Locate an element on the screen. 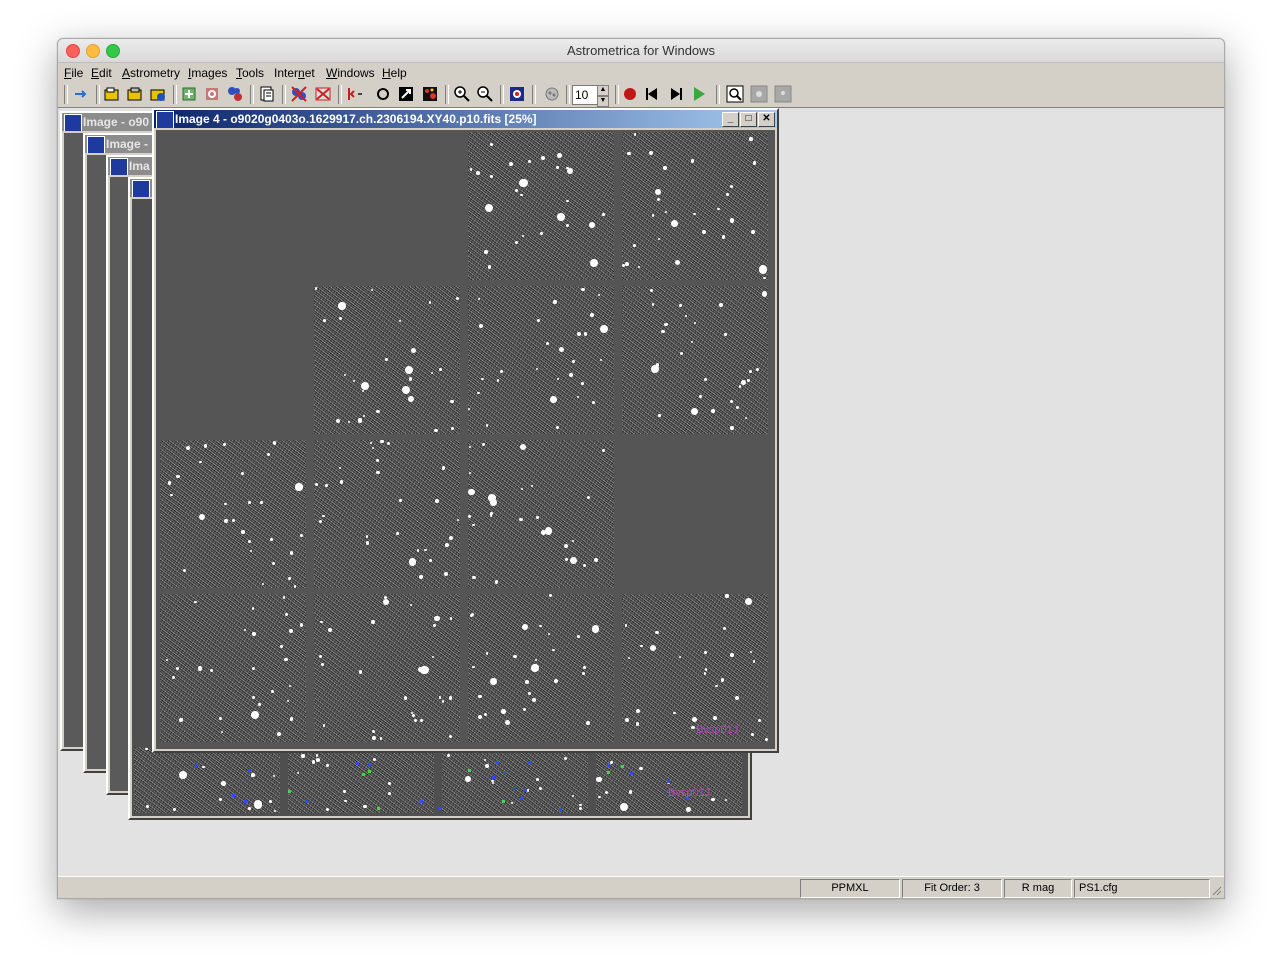  close-window-button is located at coordinates (73, 51).